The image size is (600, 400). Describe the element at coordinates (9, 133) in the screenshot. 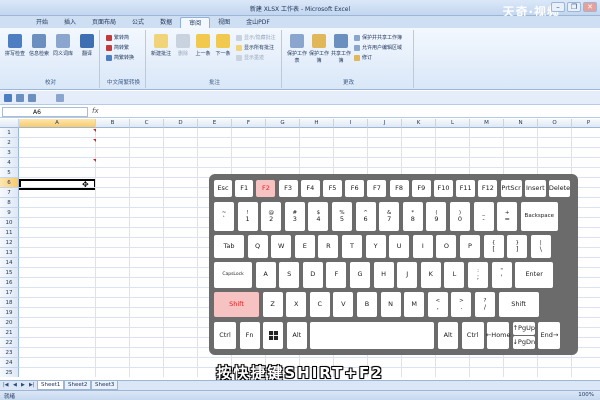

I see `row-header: 1` at that location.